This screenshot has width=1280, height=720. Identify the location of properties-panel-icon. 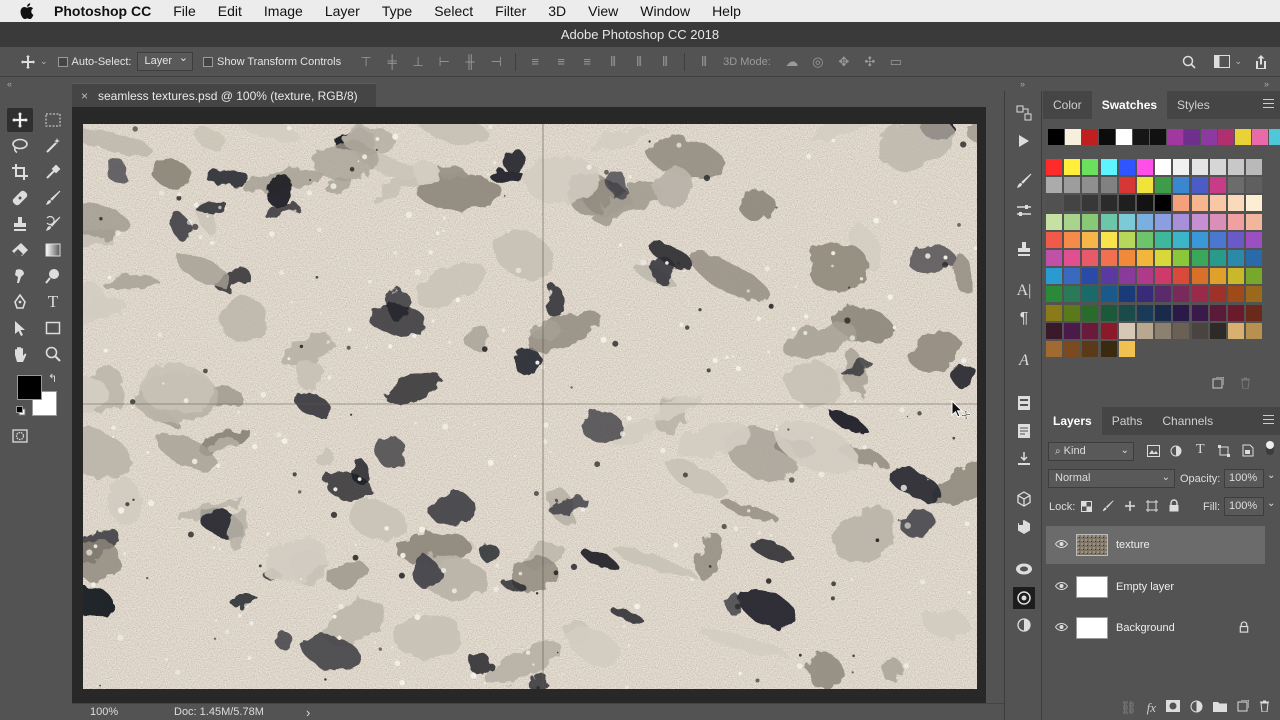
(1024, 403).